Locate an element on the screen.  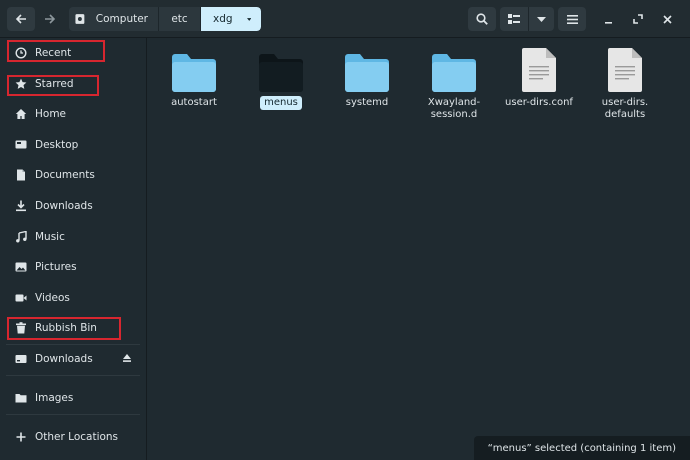
sidebar-item-label: Images is located at coordinates (54, 398).